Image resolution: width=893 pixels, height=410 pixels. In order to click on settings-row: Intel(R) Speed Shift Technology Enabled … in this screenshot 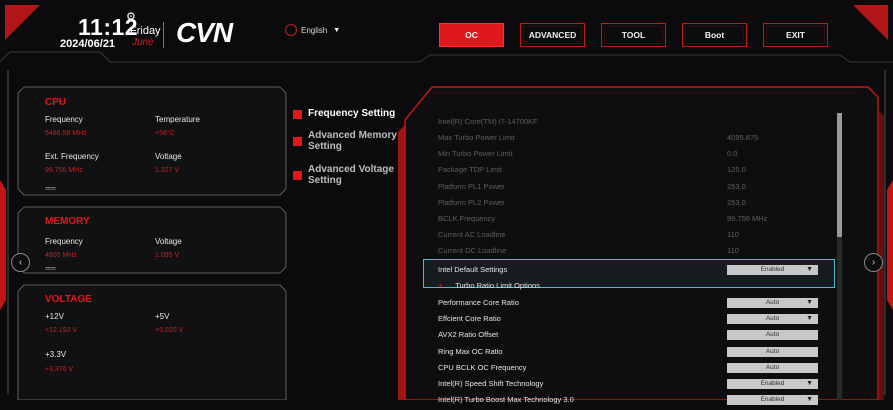, I will do `click(634, 386)`.